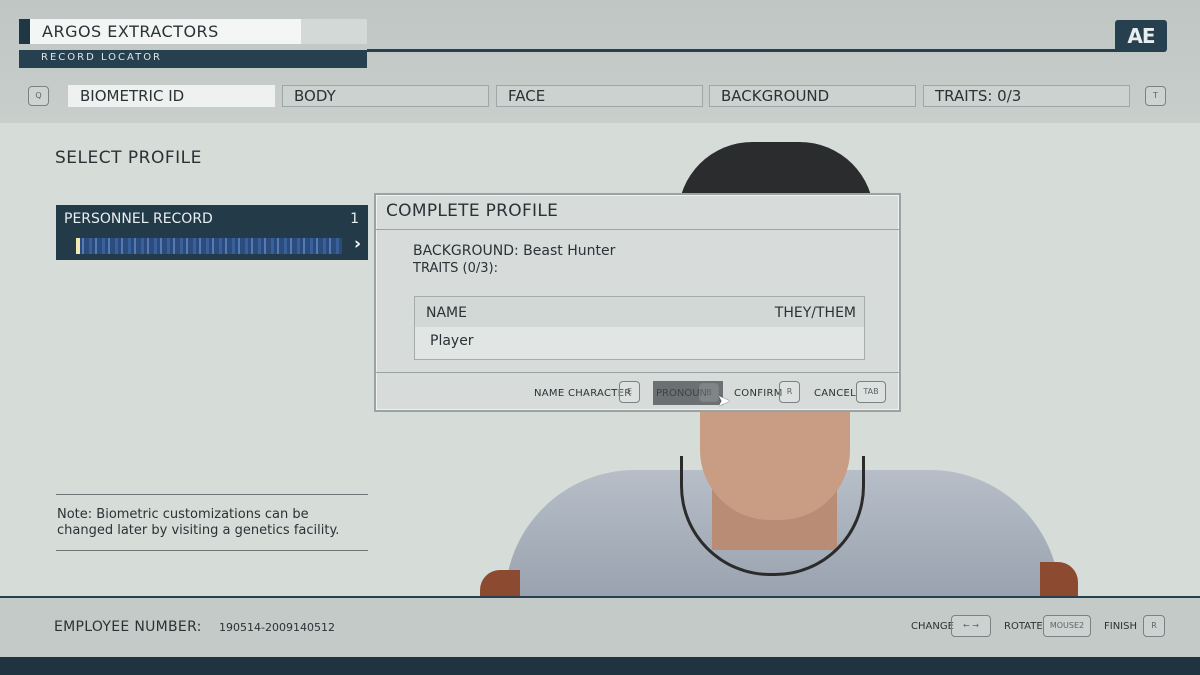 The height and width of the screenshot is (675, 1200). Describe the element at coordinates (1155, 96) in the screenshot. I see `next-tab-key: T` at that location.